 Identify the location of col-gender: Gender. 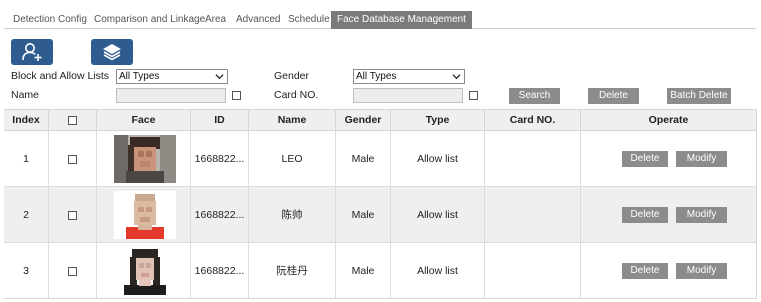
(363, 120).